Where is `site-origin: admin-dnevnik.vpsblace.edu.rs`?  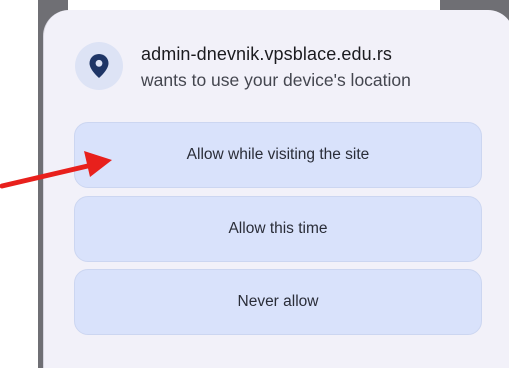 site-origin: admin-dnevnik.vpsblace.edu.rs is located at coordinates (267, 54).